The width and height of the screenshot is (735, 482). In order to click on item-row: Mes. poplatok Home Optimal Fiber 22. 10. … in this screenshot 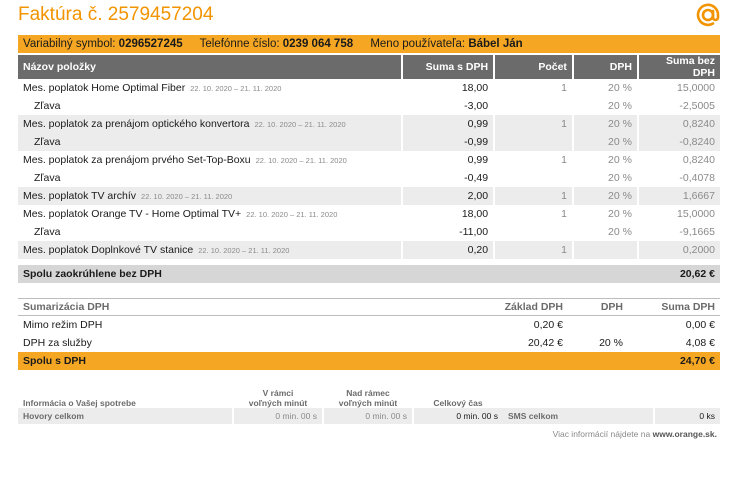, I will do `click(369, 88)`.